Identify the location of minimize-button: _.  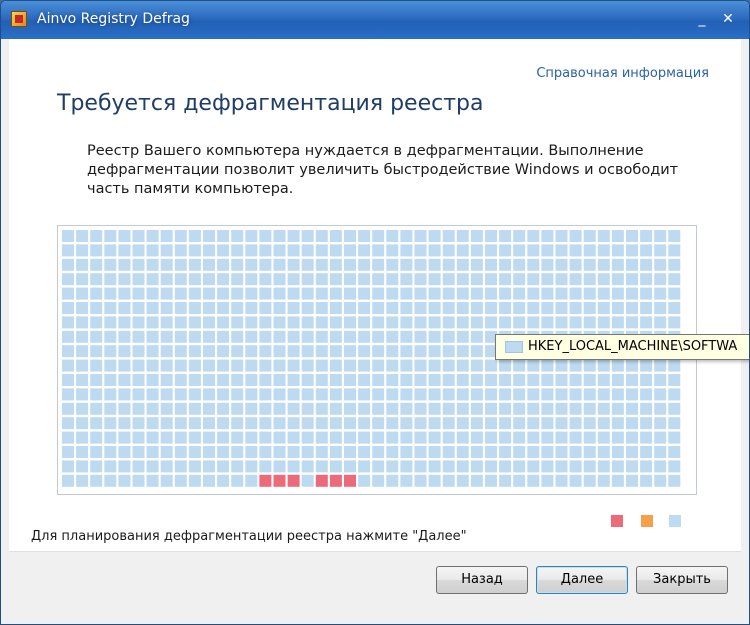
(702, 19).